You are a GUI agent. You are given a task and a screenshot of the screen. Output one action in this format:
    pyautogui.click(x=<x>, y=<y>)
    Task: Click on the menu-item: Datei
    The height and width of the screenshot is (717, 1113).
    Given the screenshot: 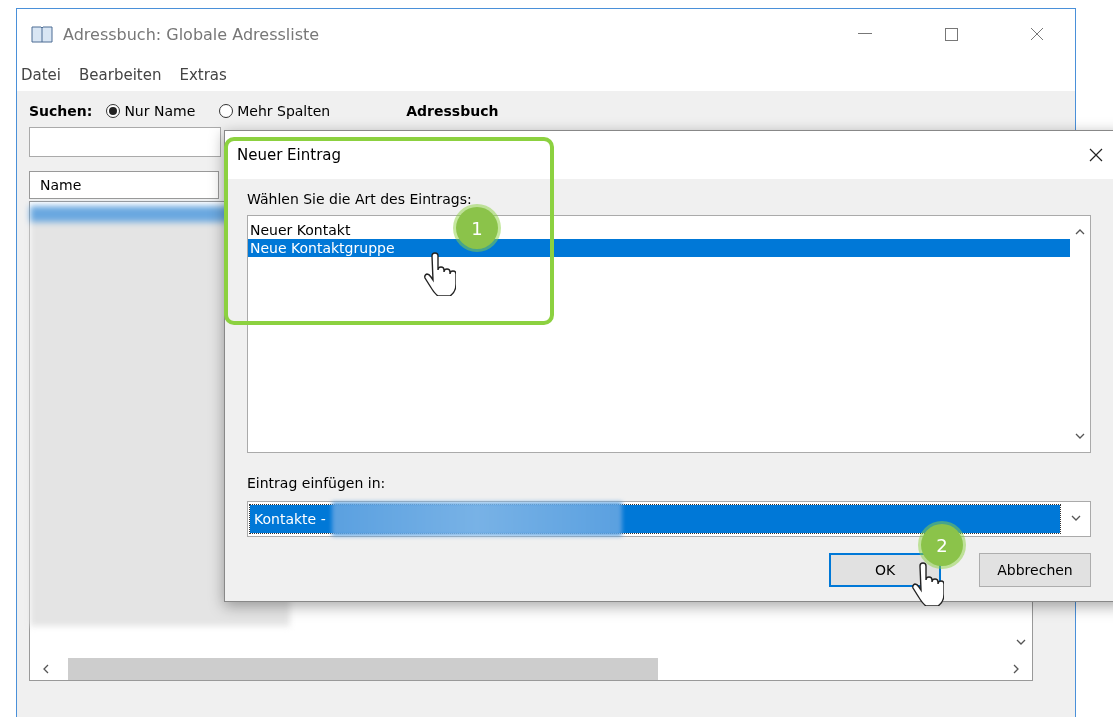 What is the action you would take?
    pyautogui.click(x=41, y=75)
    